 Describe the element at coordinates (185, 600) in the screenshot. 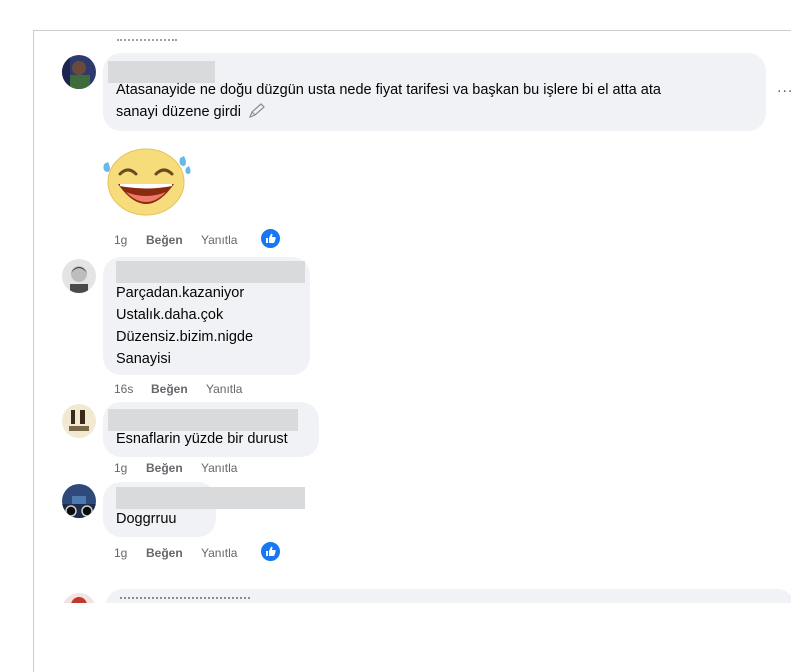

I see `clipped-comment-text` at that location.